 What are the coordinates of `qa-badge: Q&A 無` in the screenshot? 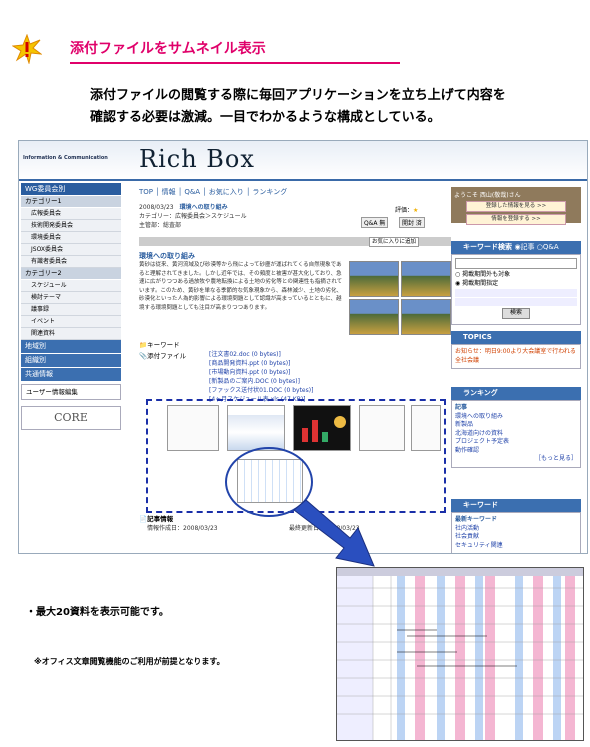 It's located at (375, 222).